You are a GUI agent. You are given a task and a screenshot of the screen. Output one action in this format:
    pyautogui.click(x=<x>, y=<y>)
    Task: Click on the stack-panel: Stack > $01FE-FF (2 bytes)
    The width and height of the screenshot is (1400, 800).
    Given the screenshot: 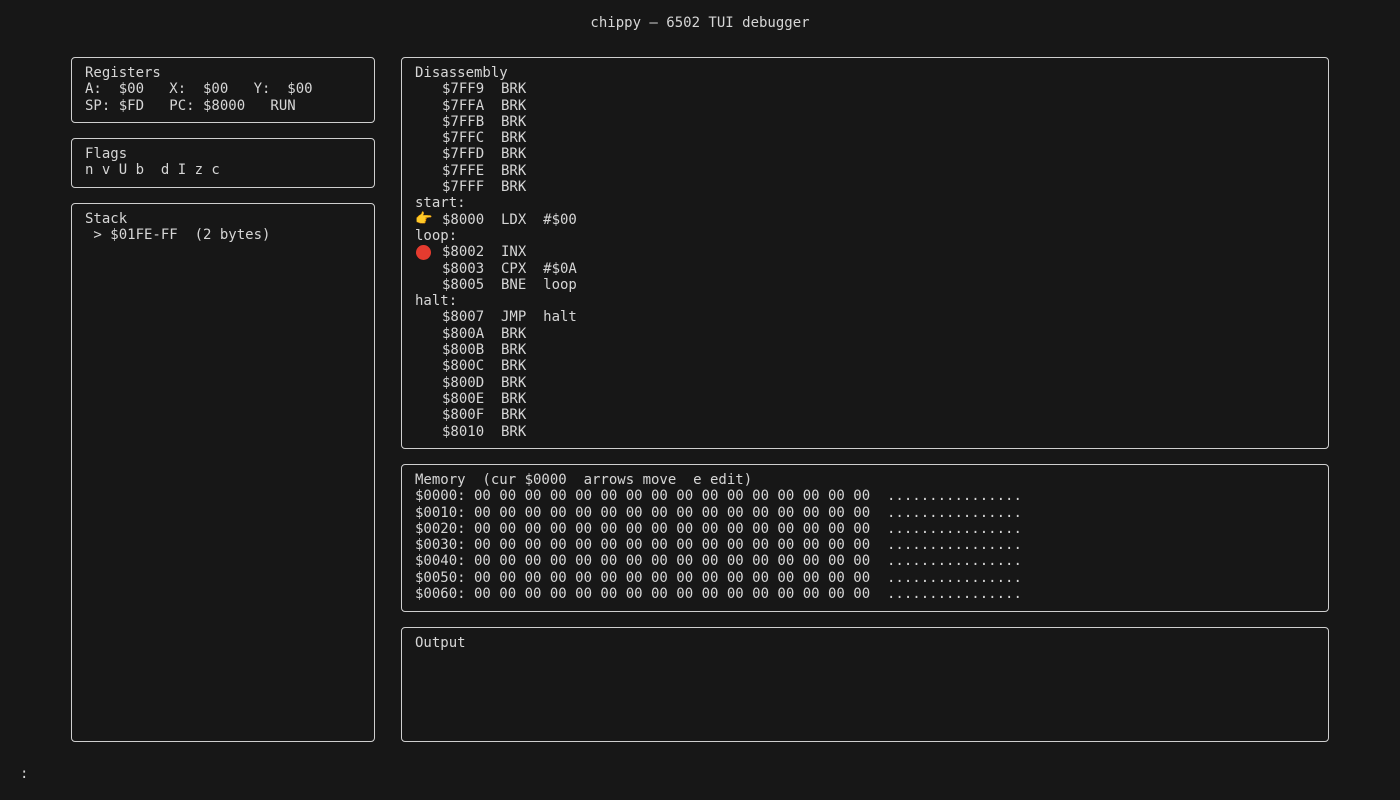 What is the action you would take?
    pyautogui.click(x=223, y=472)
    